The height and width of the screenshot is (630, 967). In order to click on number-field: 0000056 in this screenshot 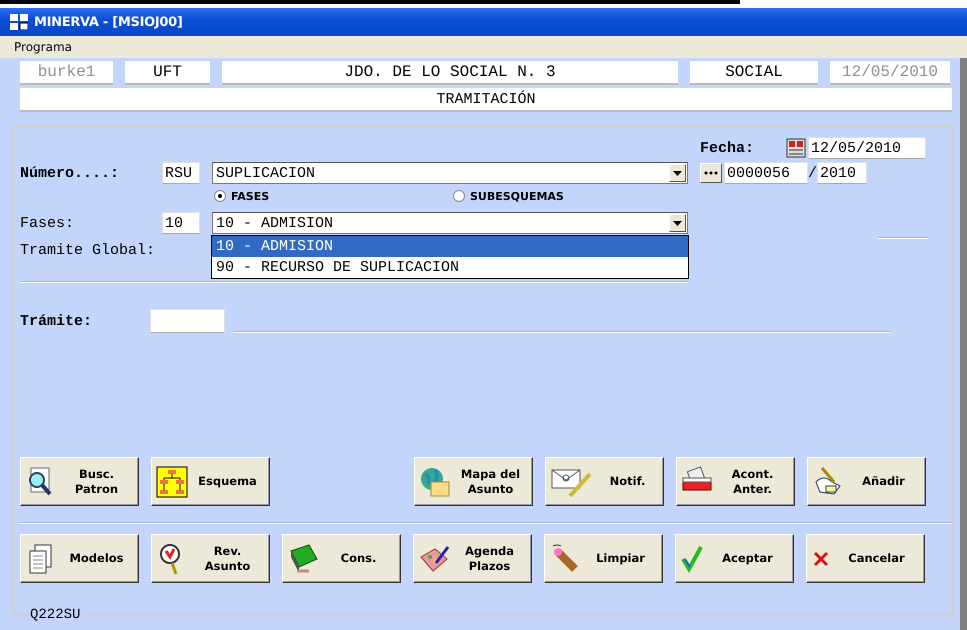, I will do `click(766, 173)`.